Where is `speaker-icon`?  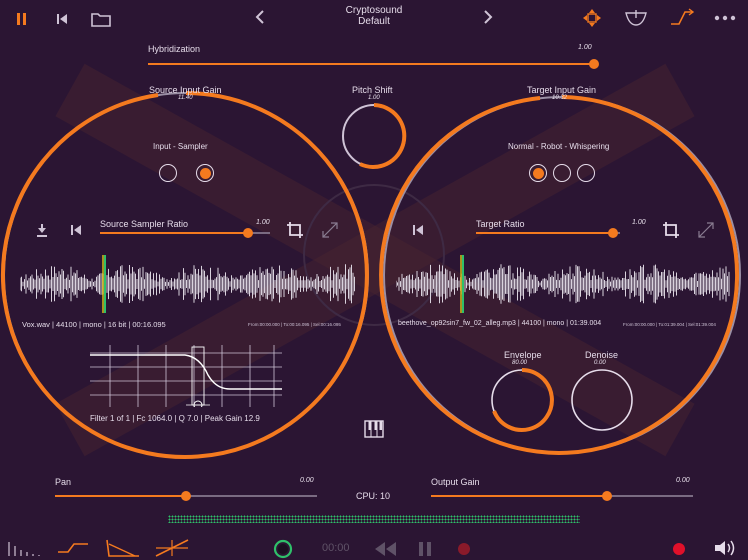 speaker-icon is located at coordinates (725, 548).